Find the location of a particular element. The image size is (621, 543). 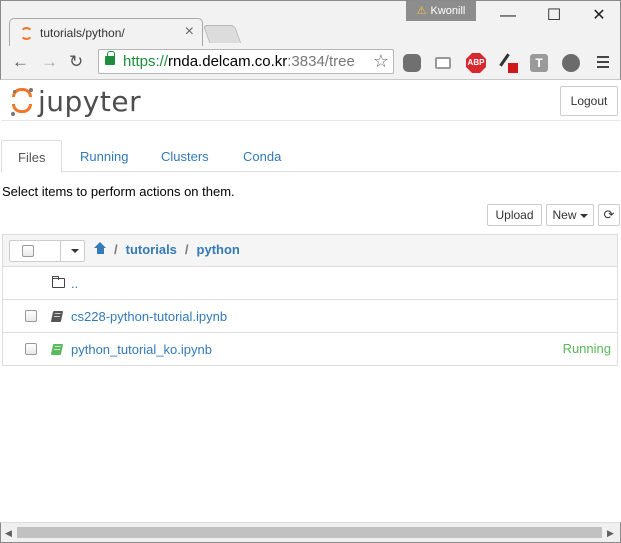

horizontal-scrollbar: ◀ ▶ is located at coordinates (310, 532).